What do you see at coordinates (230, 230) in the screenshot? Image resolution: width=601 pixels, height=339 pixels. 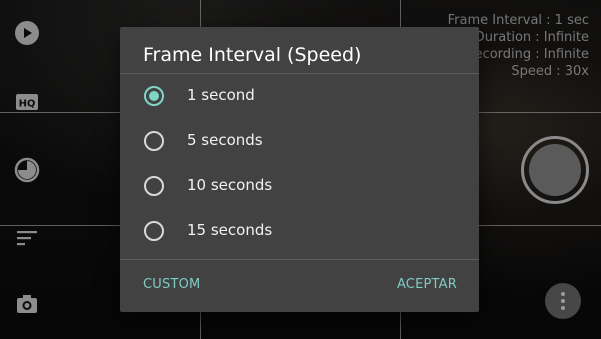 I see `option-label: 15 seconds` at bounding box center [230, 230].